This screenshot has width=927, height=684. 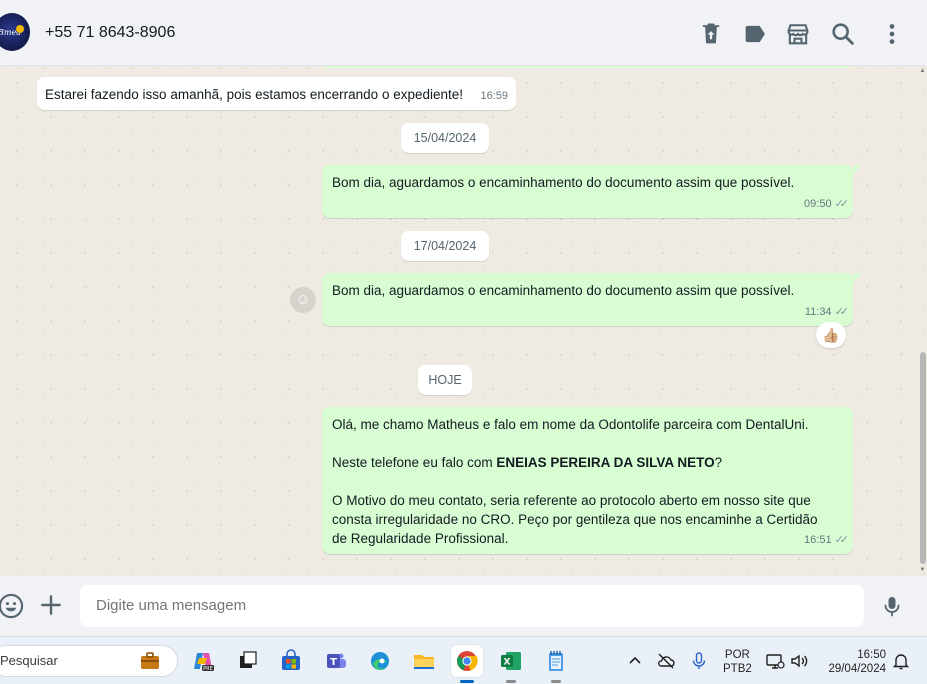 What do you see at coordinates (923, 458) in the screenshot?
I see `scroll-thumb` at bounding box center [923, 458].